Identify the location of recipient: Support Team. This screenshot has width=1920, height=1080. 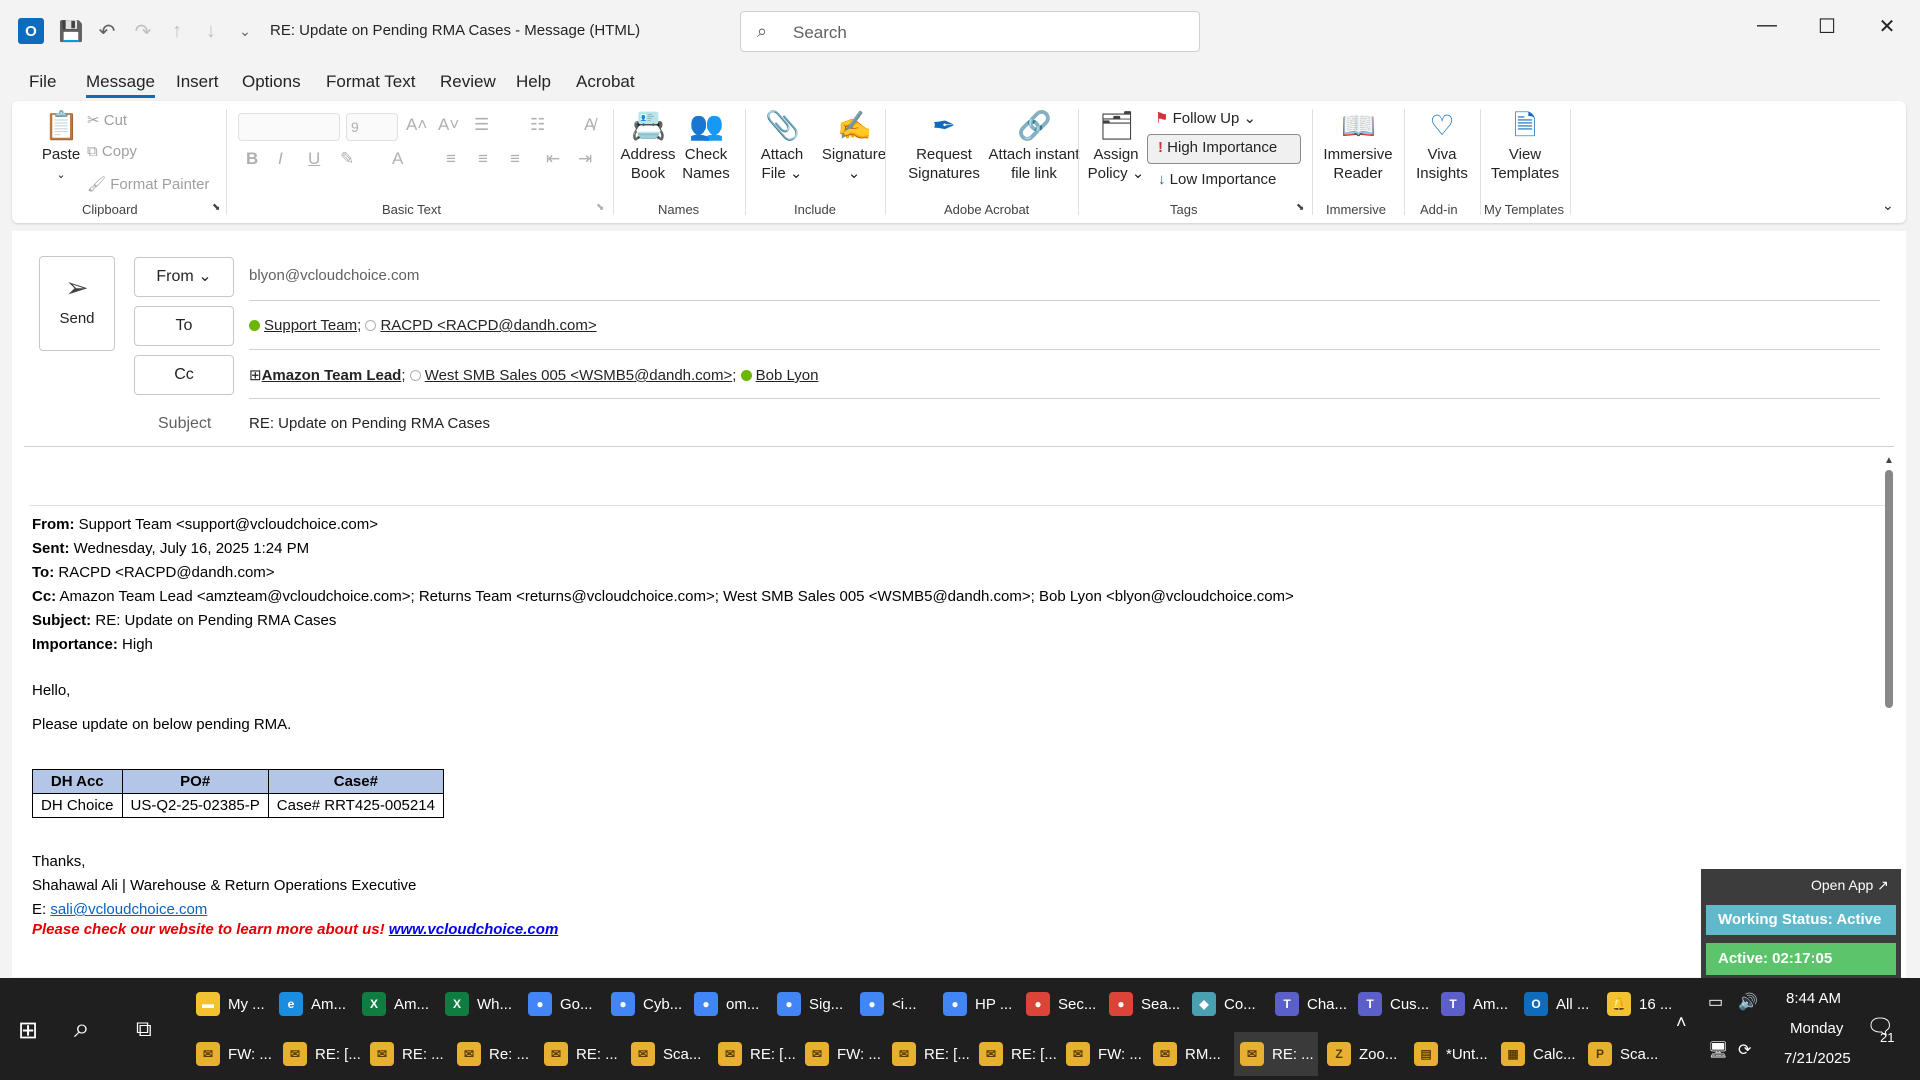
(310, 325).